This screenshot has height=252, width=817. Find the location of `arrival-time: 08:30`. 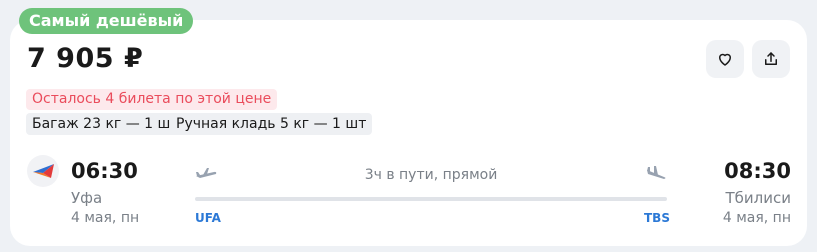

arrival-time: 08:30 is located at coordinates (757, 171).